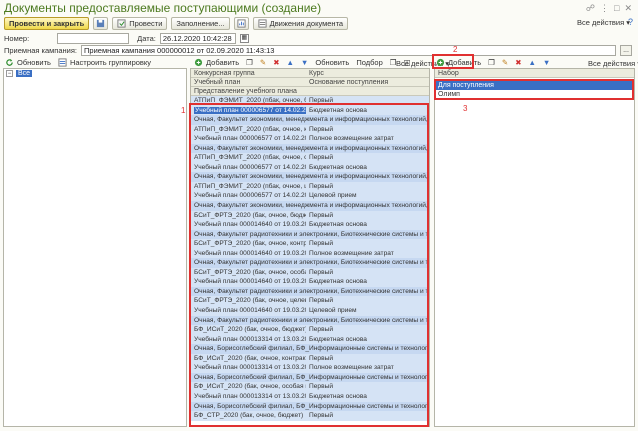 This screenshot has height=431, width=638. What do you see at coordinates (616, 8) in the screenshot?
I see `maximize-icon: □` at bounding box center [616, 8].